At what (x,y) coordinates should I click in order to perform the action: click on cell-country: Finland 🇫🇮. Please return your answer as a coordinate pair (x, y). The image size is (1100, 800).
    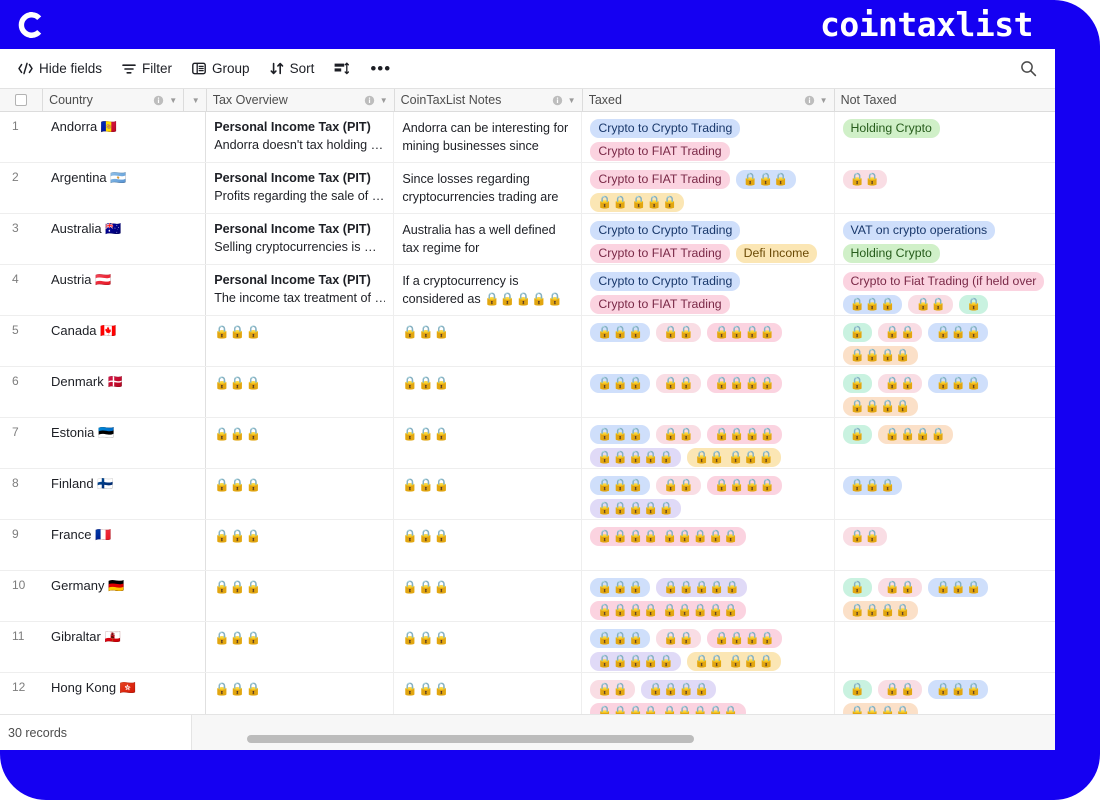
    Looking at the image, I should click on (113, 494).